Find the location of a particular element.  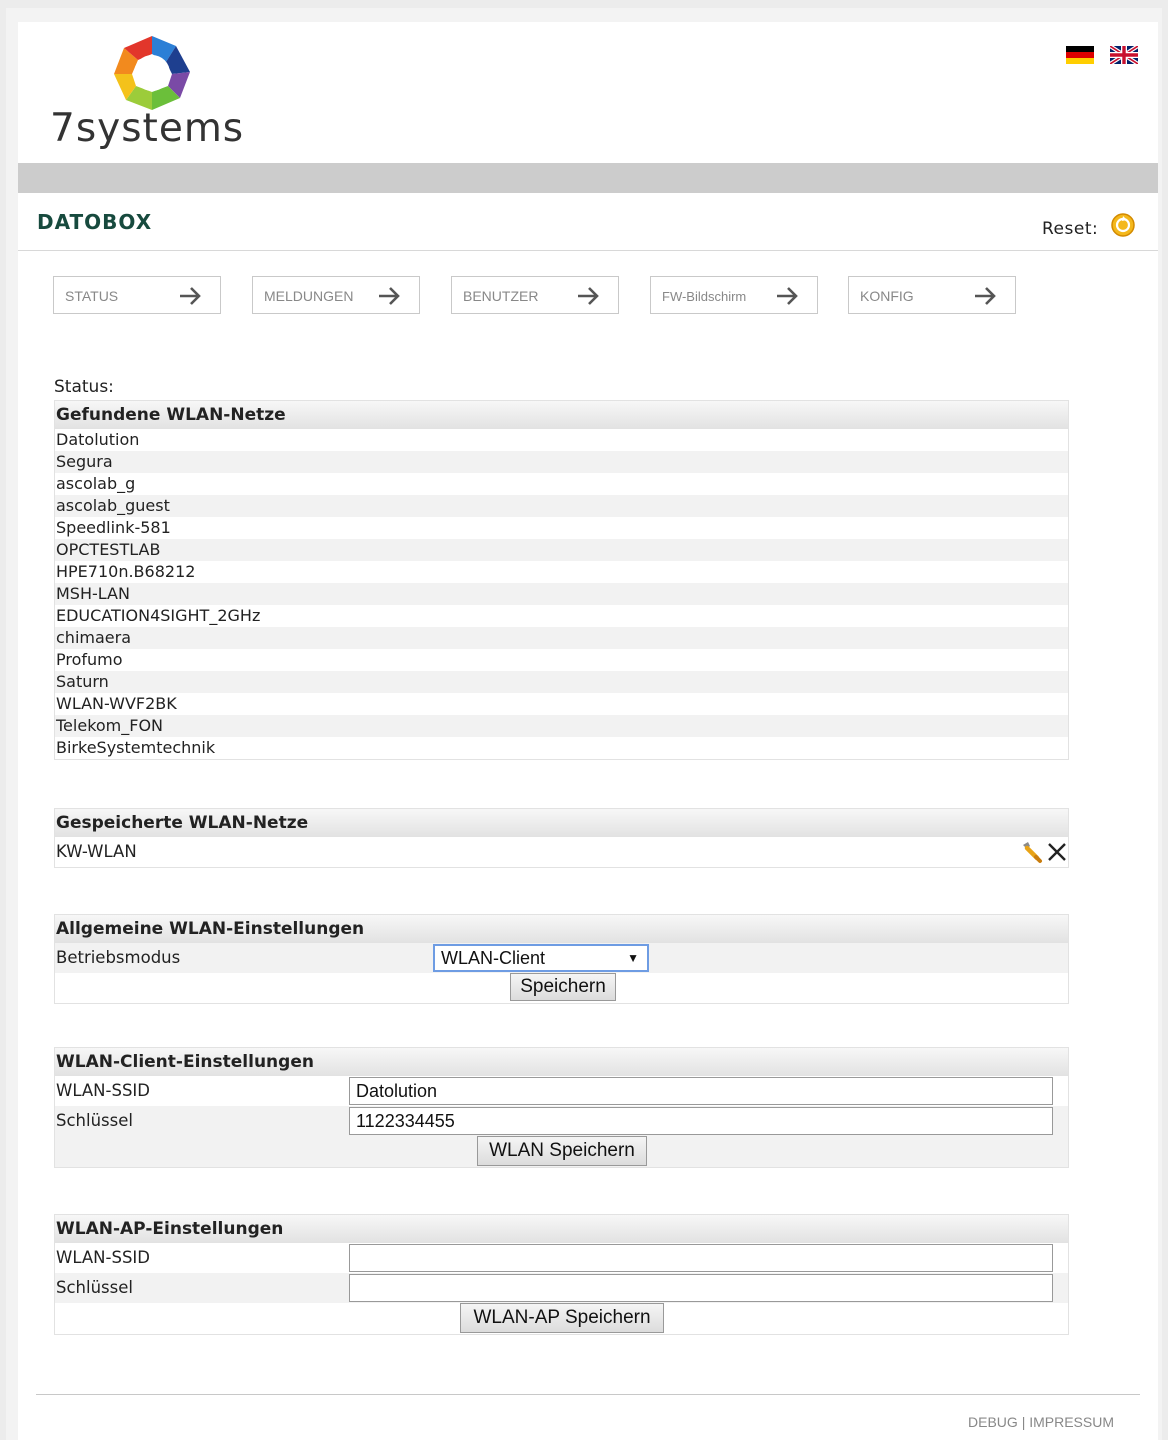

network-row: Segura is located at coordinates (561, 462).